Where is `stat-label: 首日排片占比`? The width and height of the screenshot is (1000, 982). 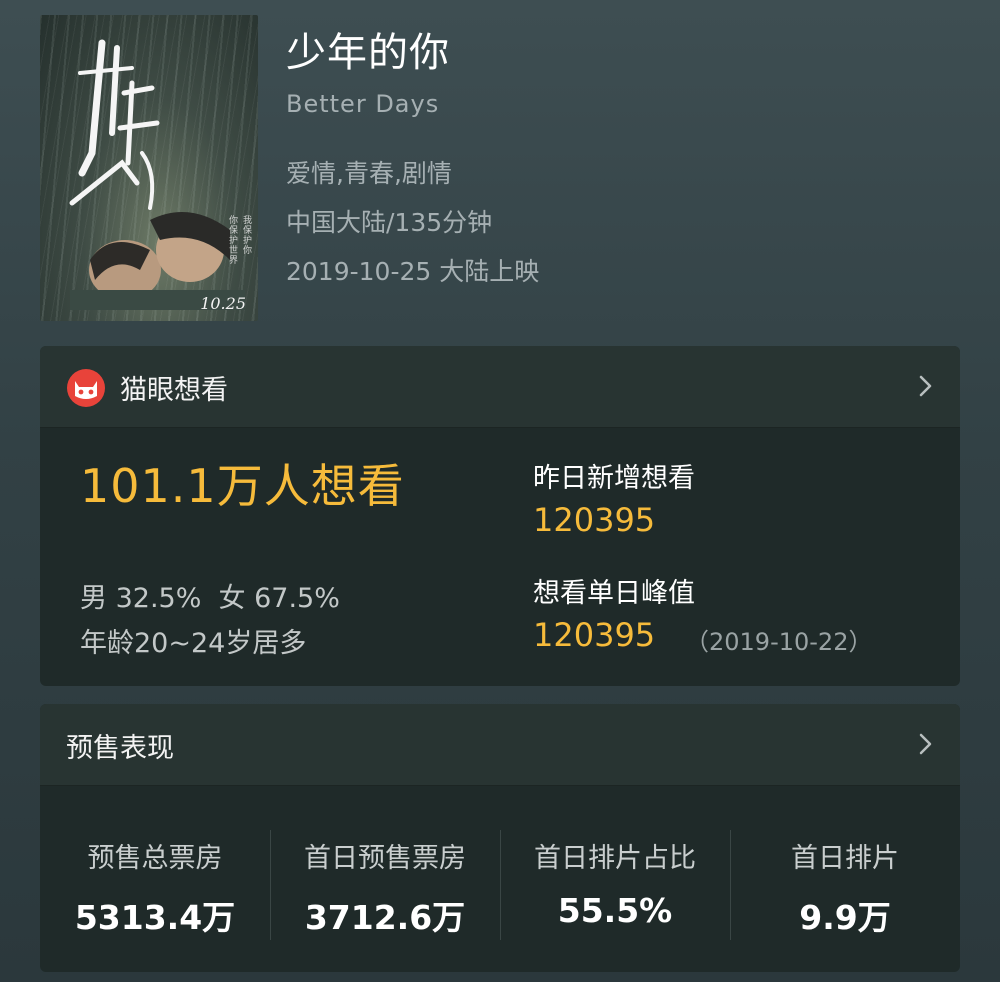
stat-label: 首日排片占比 is located at coordinates (615, 858).